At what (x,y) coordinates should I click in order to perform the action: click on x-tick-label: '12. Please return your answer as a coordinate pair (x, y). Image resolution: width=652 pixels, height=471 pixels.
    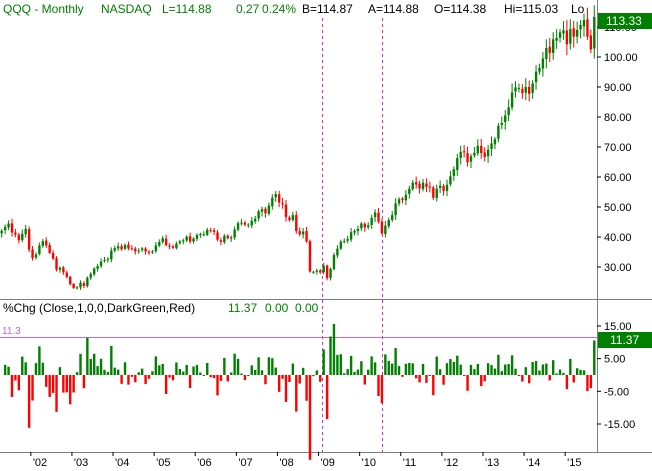
    Looking at the image, I should click on (451, 463).